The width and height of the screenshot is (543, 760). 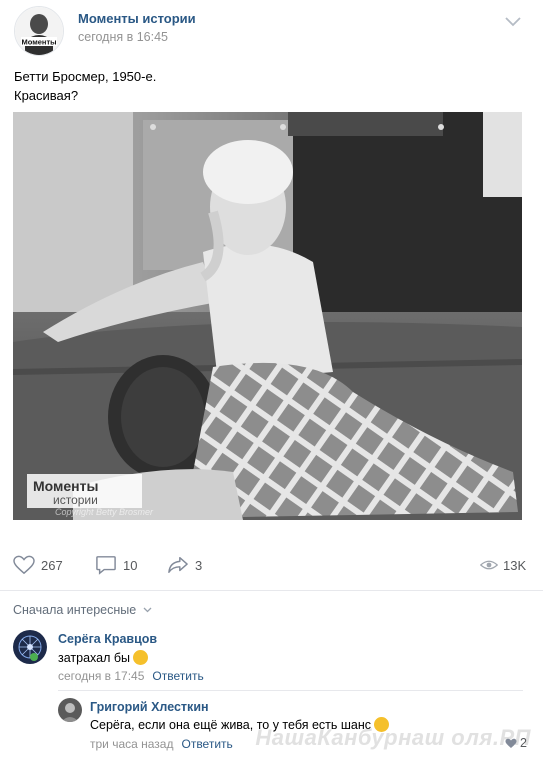 What do you see at coordinates (104, 512) in the screenshot?
I see `photo-copyright: Copyright Betty Brosmer` at bounding box center [104, 512].